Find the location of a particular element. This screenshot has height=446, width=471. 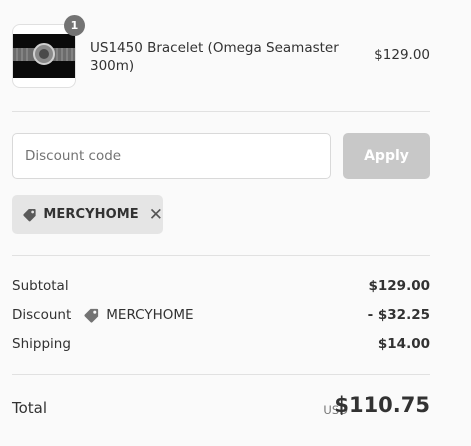

apply-discount-button: Apply is located at coordinates (386, 156).